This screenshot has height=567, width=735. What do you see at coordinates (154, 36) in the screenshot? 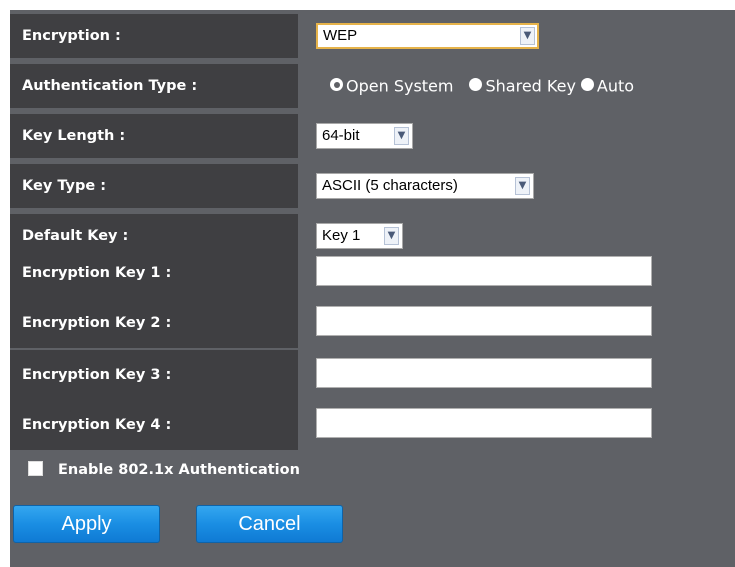
I see `encryption-label: Encryption :` at bounding box center [154, 36].